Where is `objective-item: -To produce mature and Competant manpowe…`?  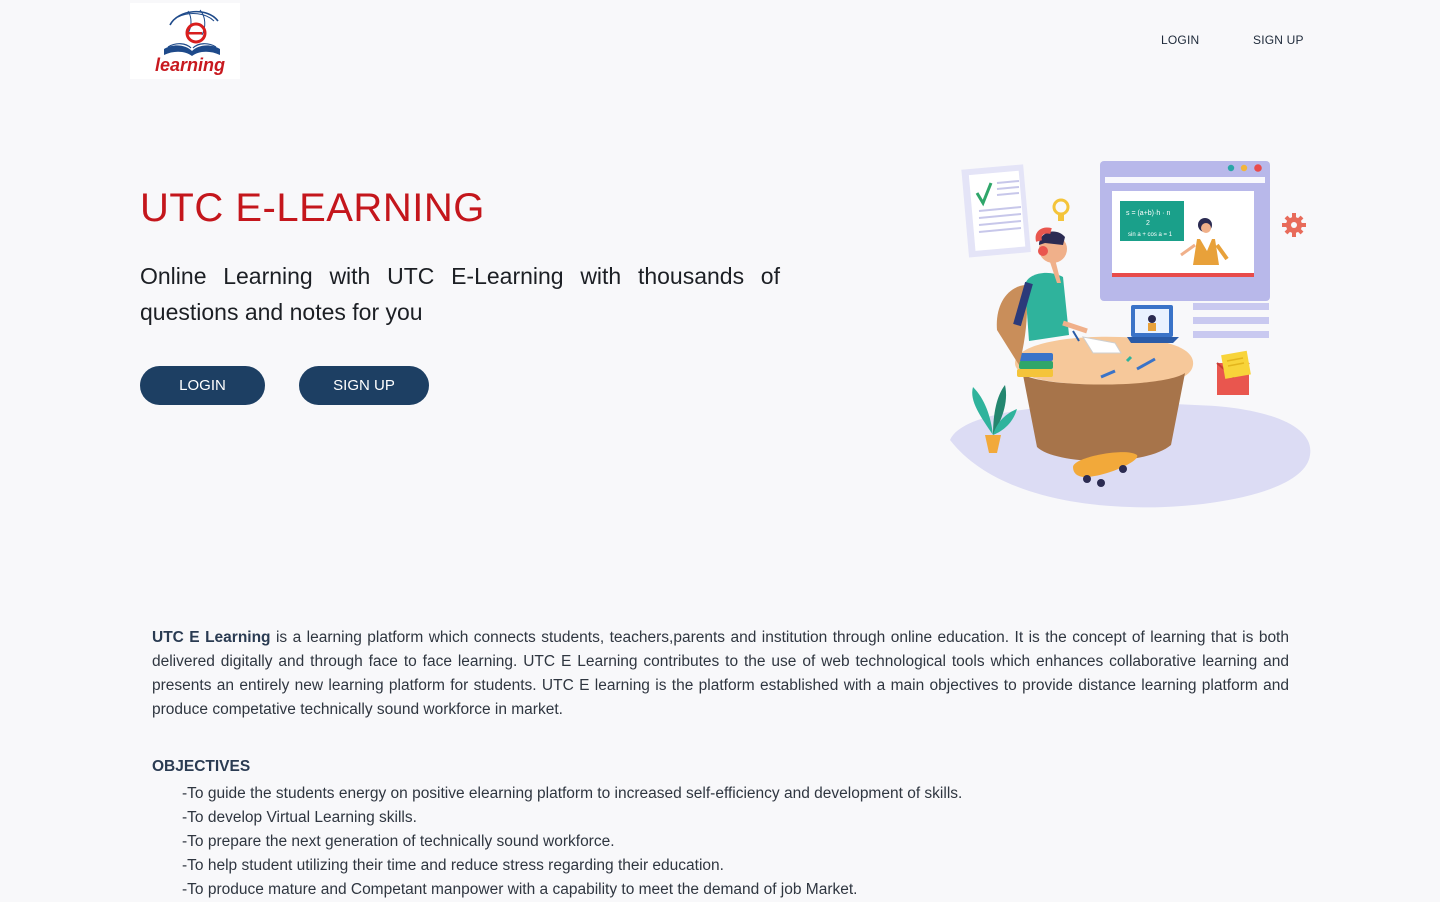
objective-item: -To produce mature and Competant manpowe… is located at coordinates (520, 889).